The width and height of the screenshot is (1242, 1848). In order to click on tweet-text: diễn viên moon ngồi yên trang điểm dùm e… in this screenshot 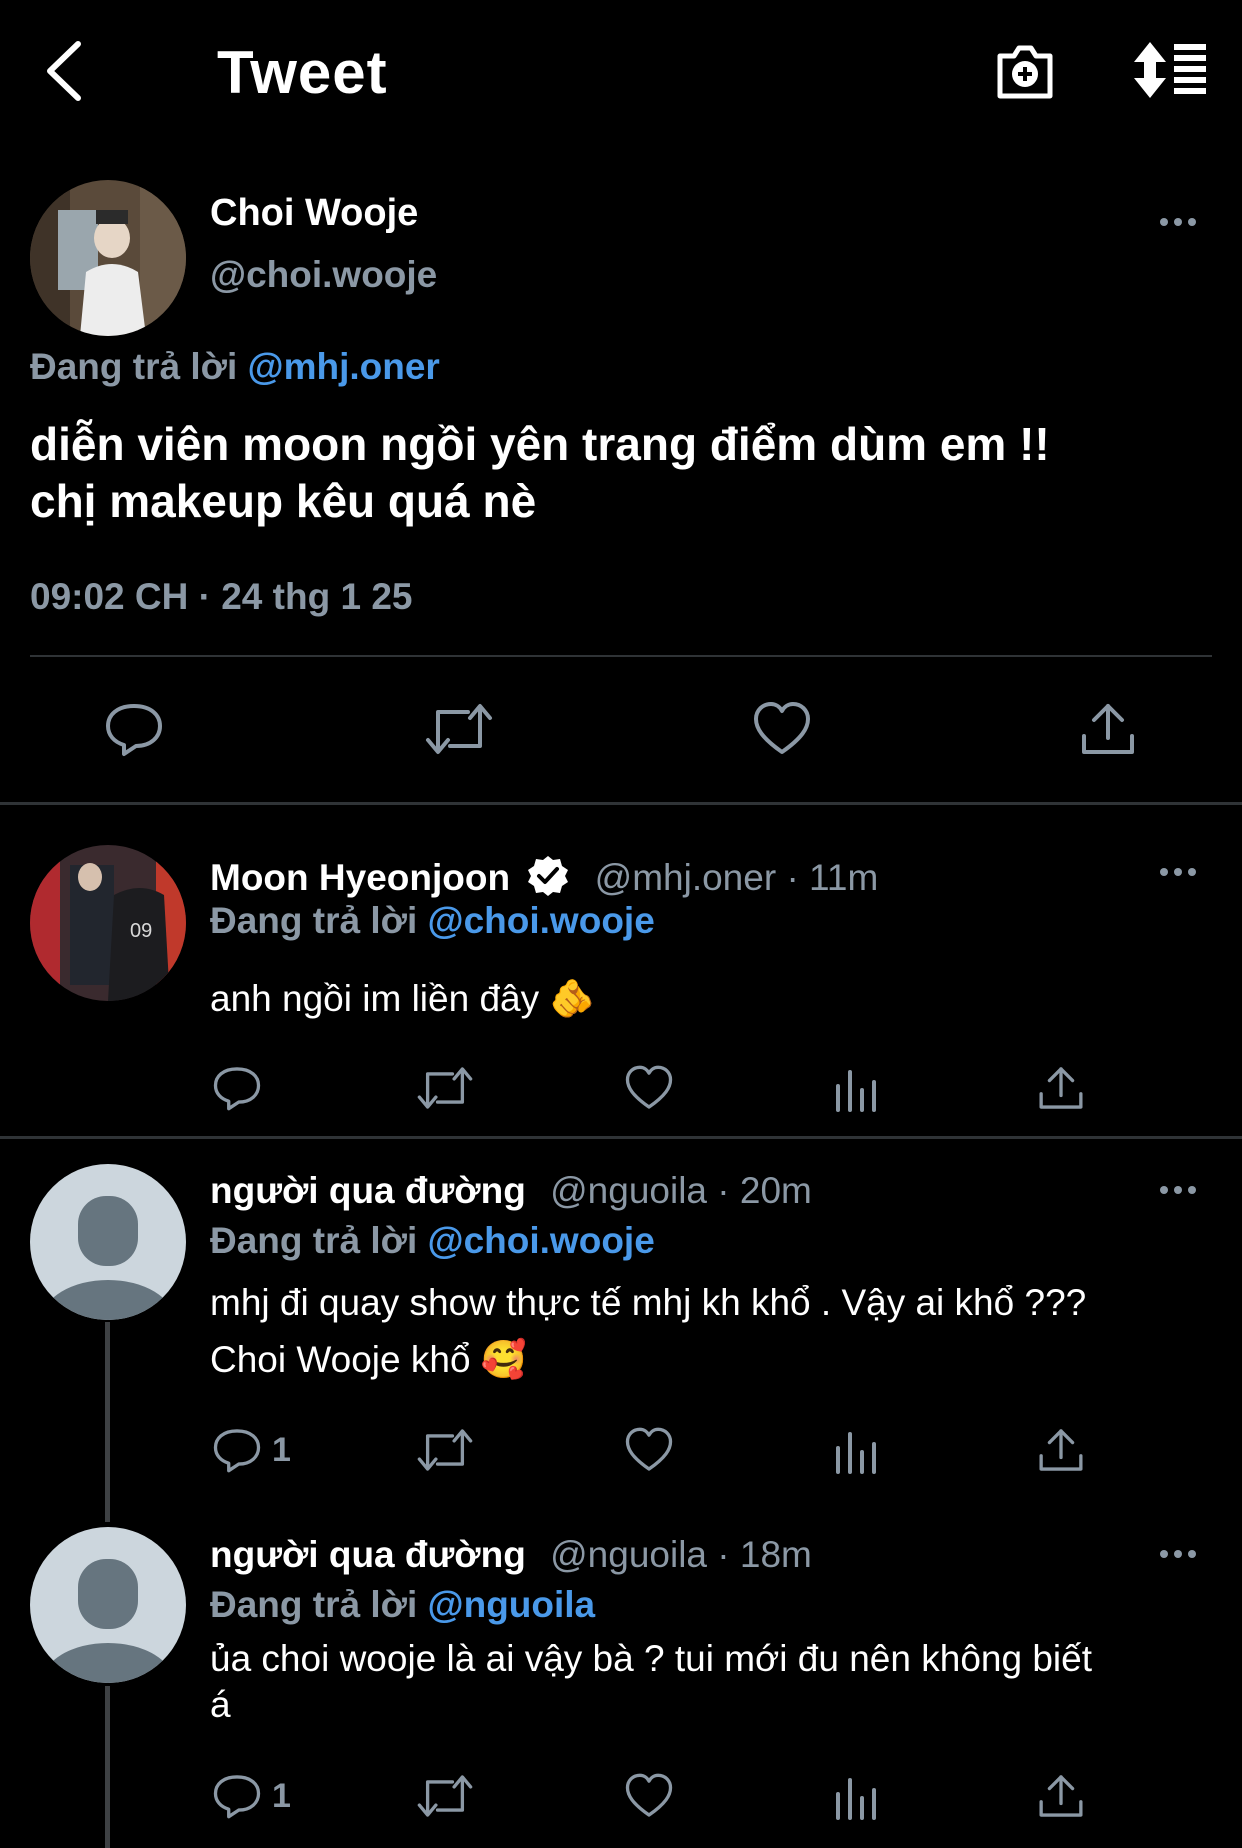, I will do `click(630, 473)`.